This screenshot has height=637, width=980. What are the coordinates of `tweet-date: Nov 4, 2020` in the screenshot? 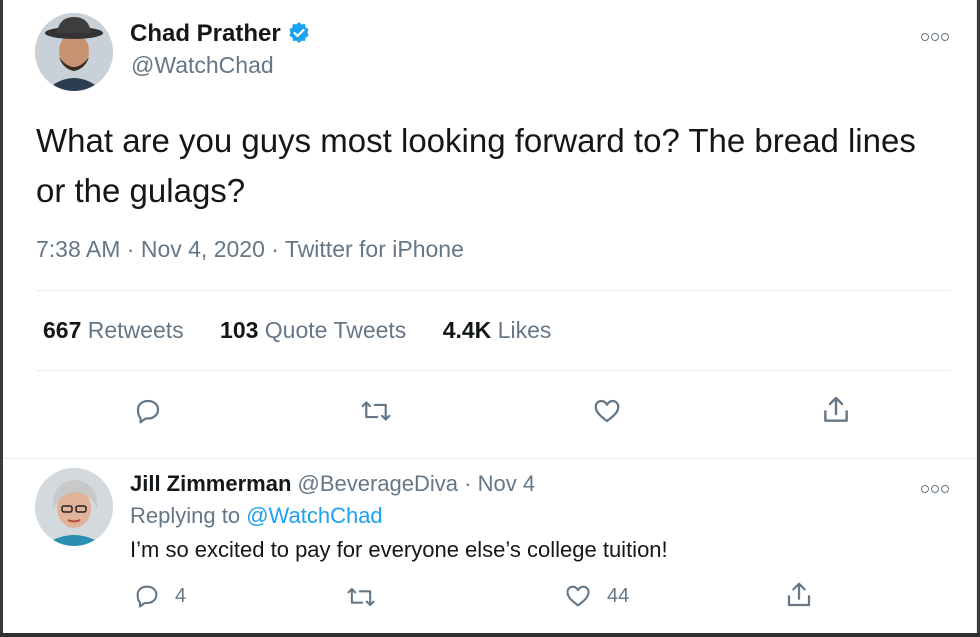 It's located at (203, 249).